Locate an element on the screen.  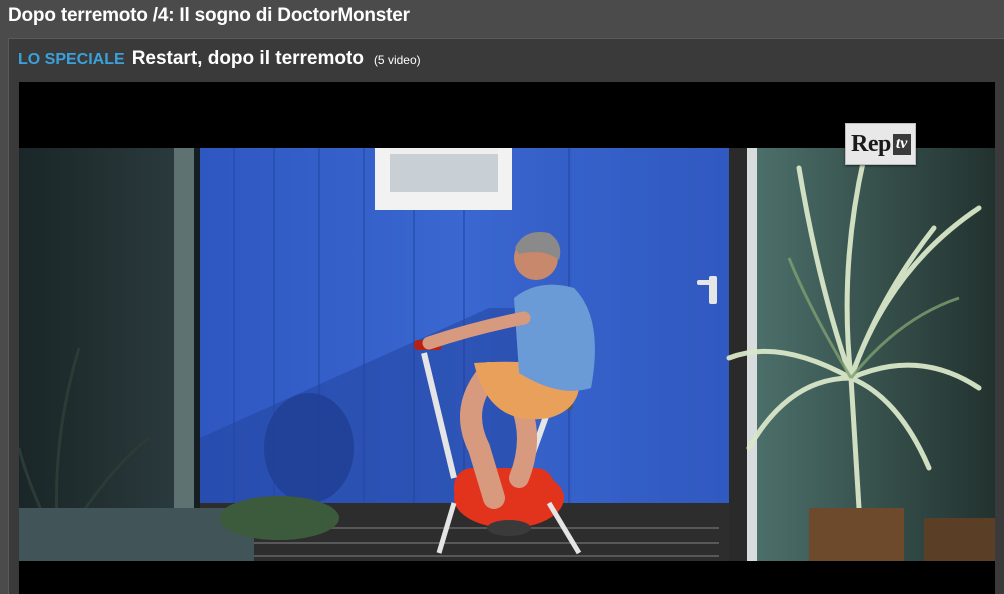
reptv-logo: Rep tv is located at coordinates (881, 144).